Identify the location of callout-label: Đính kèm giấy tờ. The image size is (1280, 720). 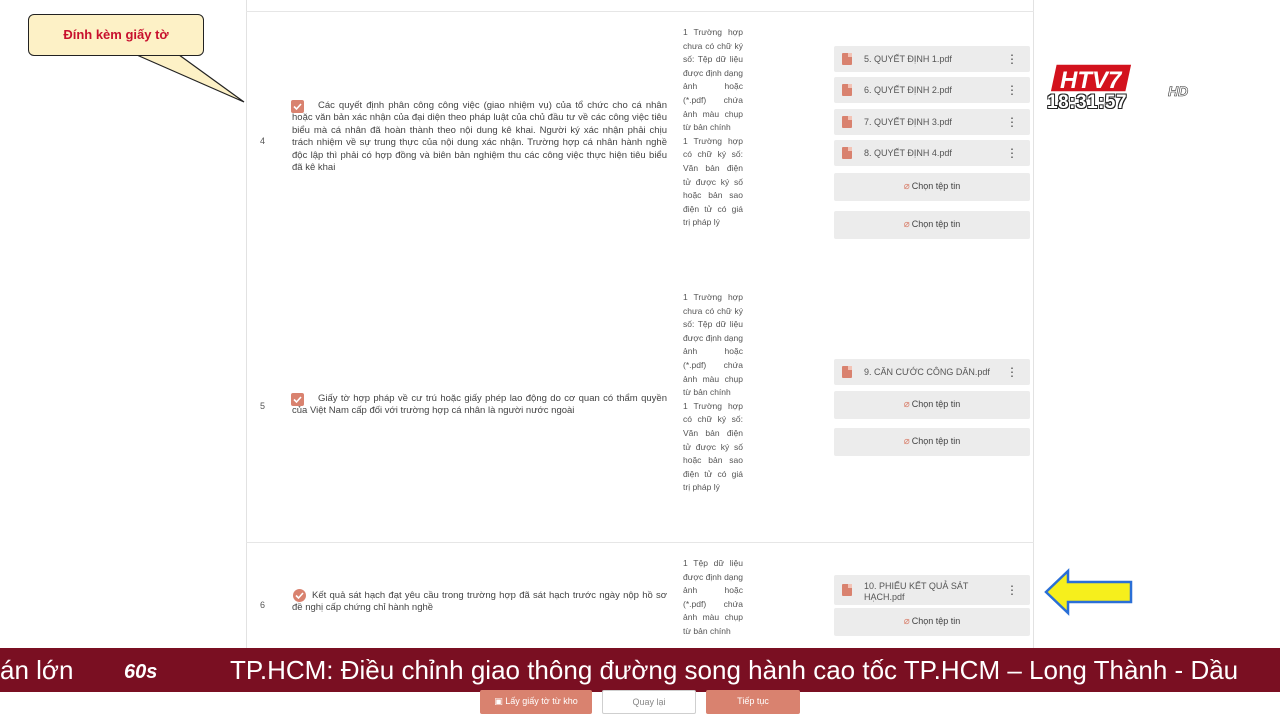
(116, 35).